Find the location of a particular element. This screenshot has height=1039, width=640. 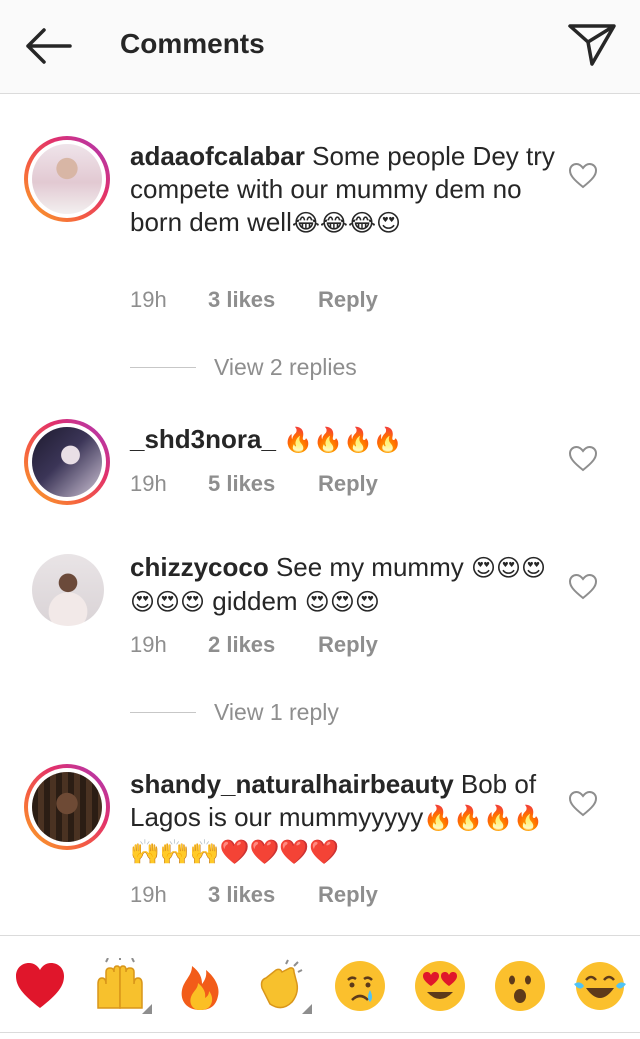

back-button is located at coordinates (48, 46).